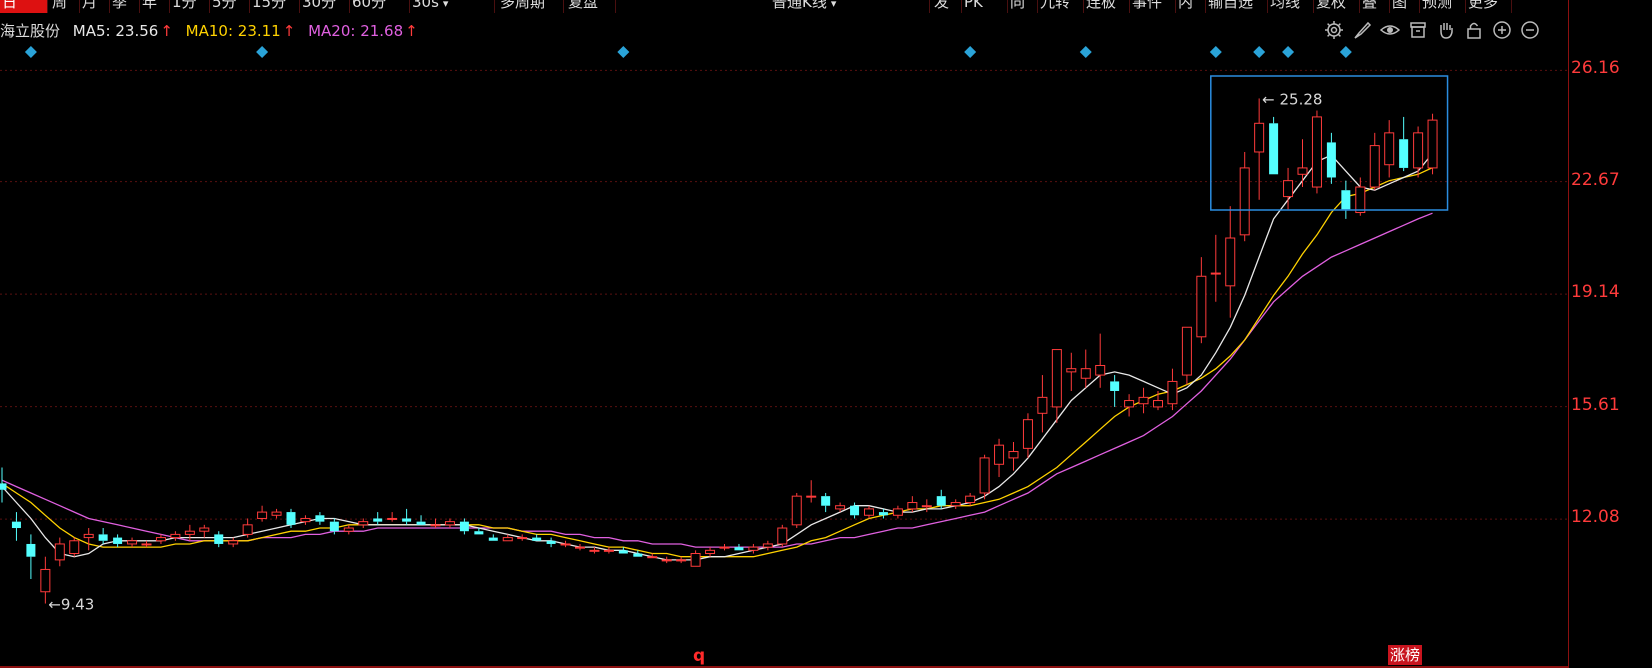  I want to click on period-tab-8: 30分, so click(325, 6).